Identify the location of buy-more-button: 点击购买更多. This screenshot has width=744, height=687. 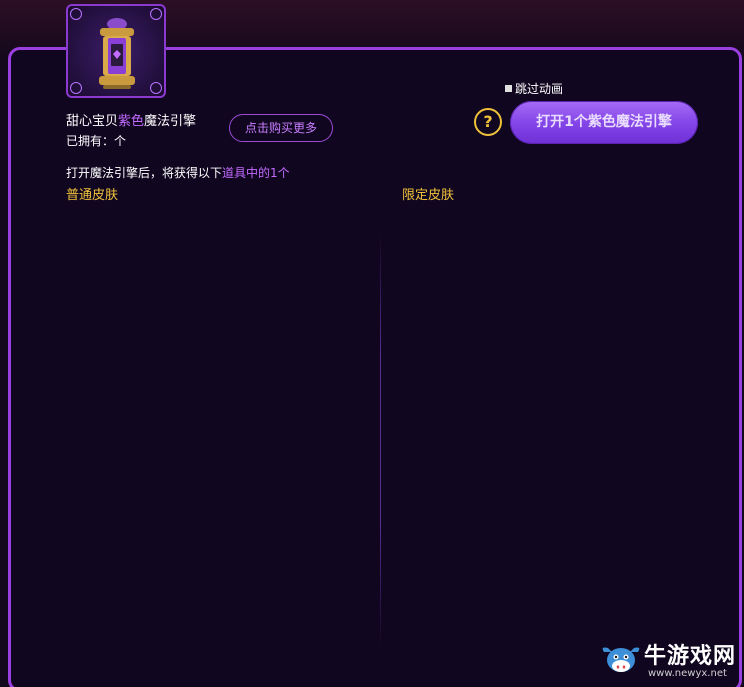
(281, 128).